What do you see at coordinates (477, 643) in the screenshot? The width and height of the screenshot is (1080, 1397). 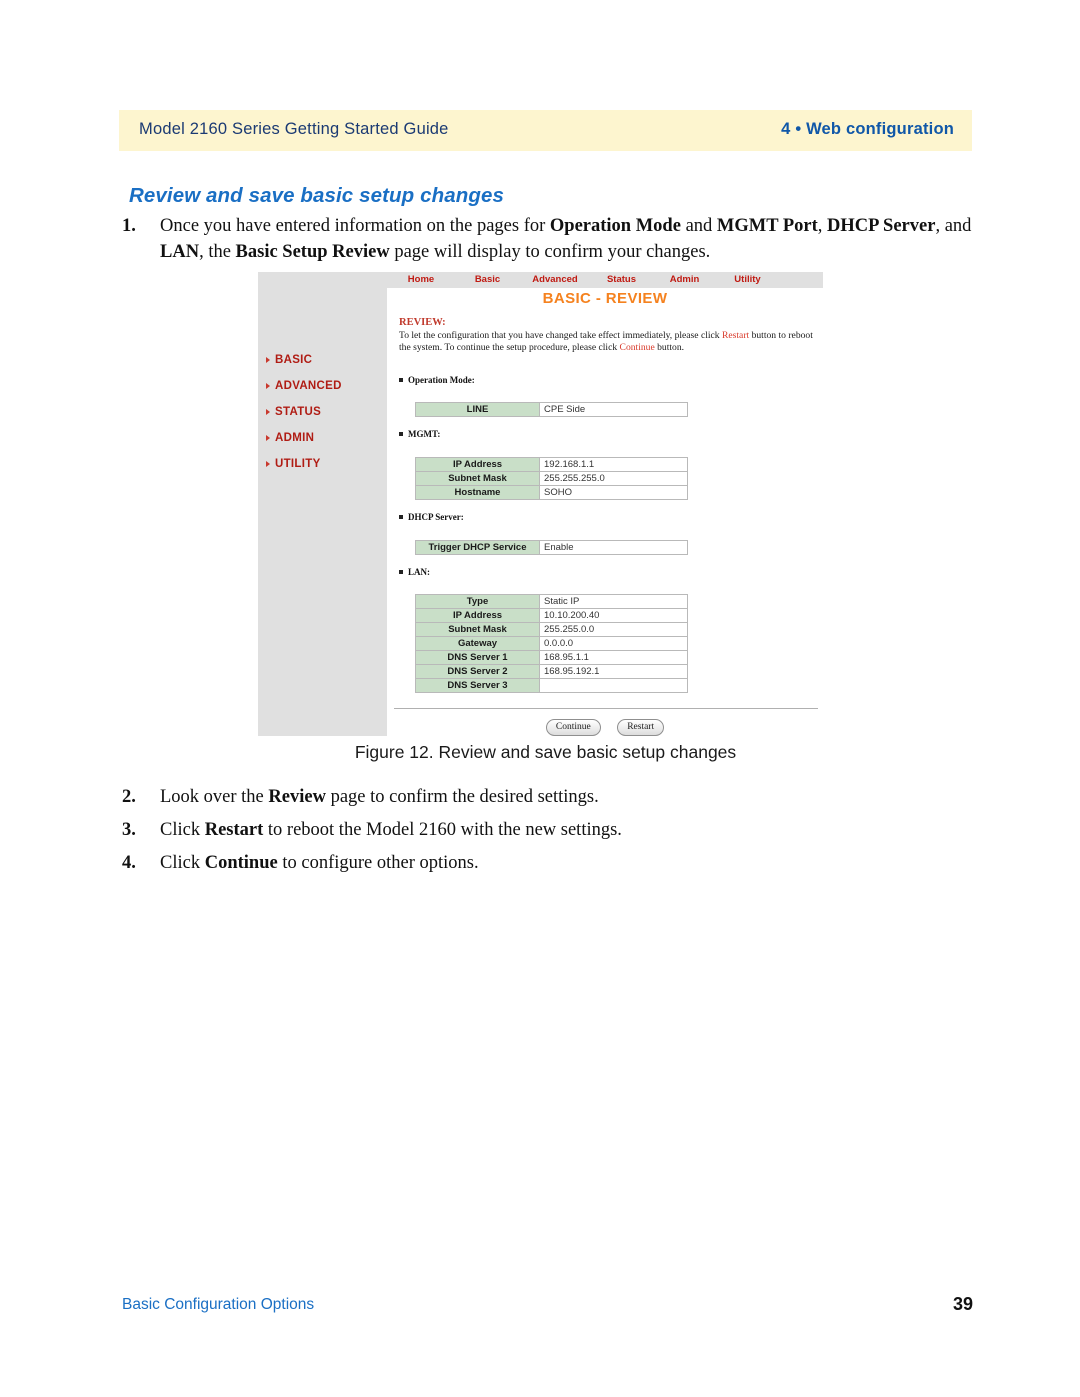 I see `cell-key: Gateway` at bounding box center [477, 643].